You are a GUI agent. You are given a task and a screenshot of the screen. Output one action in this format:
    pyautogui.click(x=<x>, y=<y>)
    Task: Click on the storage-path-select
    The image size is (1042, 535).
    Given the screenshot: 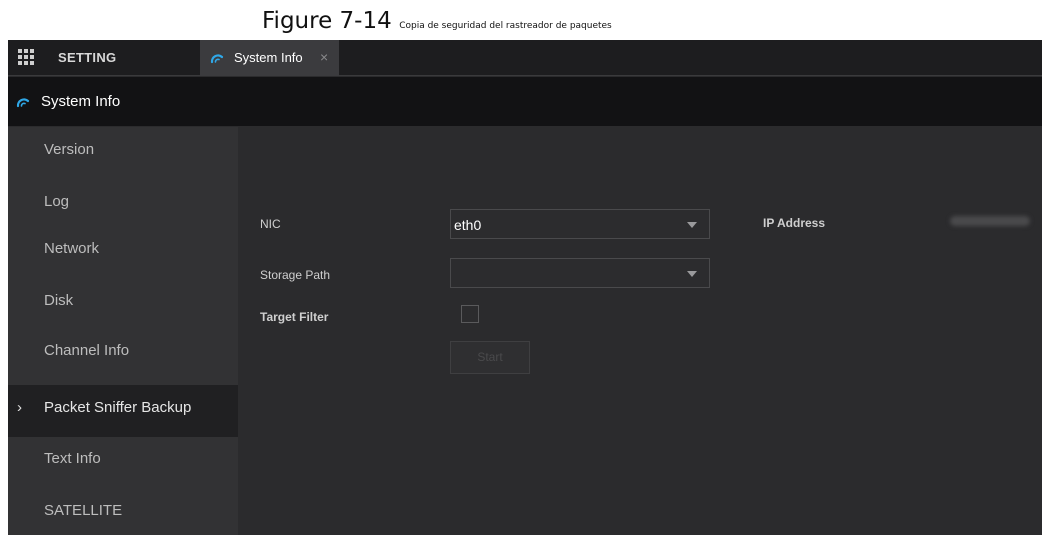 What is the action you would take?
    pyautogui.click(x=580, y=273)
    